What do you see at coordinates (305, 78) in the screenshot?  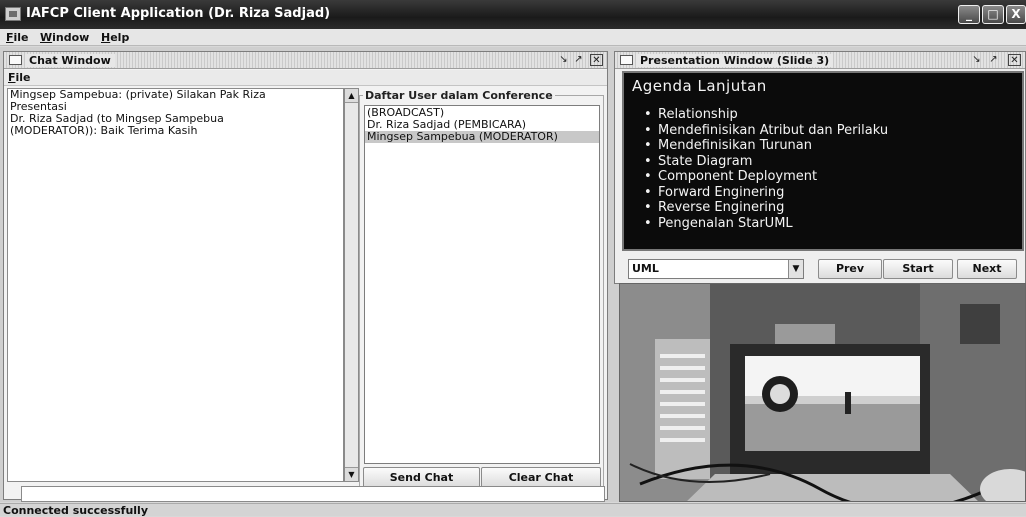 I see `chat-menu-bar: File` at bounding box center [305, 78].